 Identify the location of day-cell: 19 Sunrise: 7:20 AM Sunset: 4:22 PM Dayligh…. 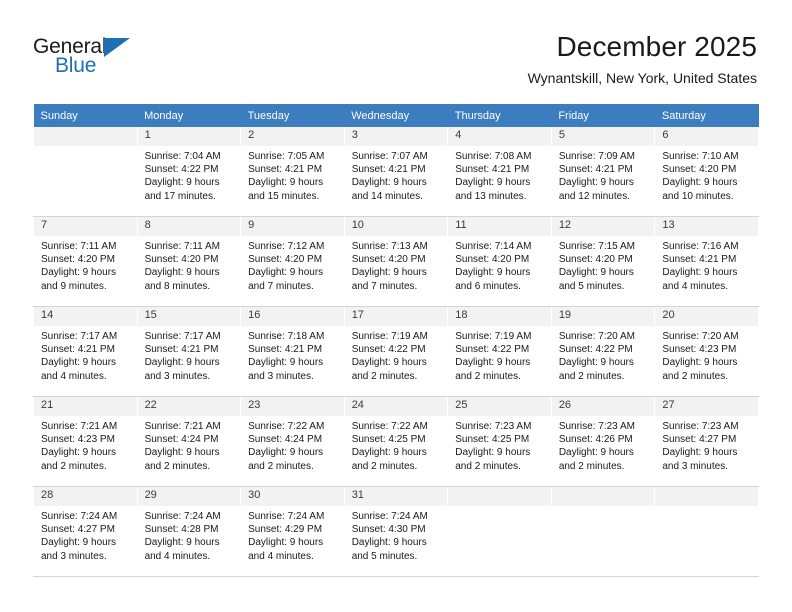
(603, 351).